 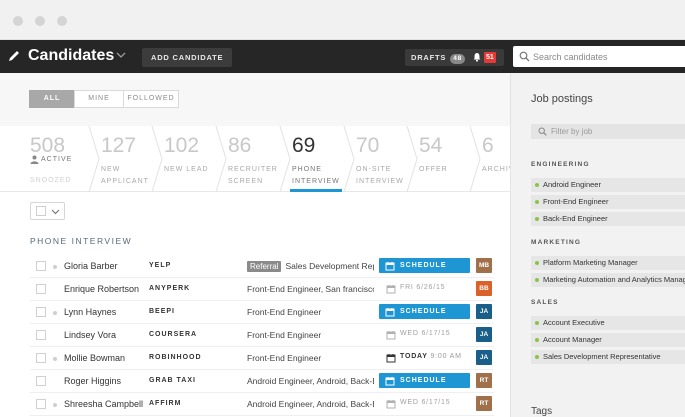 What do you see at coordinates (172, 380) in the screenshot?
I see `candidate-company: GRAB TAXI` at bounding box center [172, 380].